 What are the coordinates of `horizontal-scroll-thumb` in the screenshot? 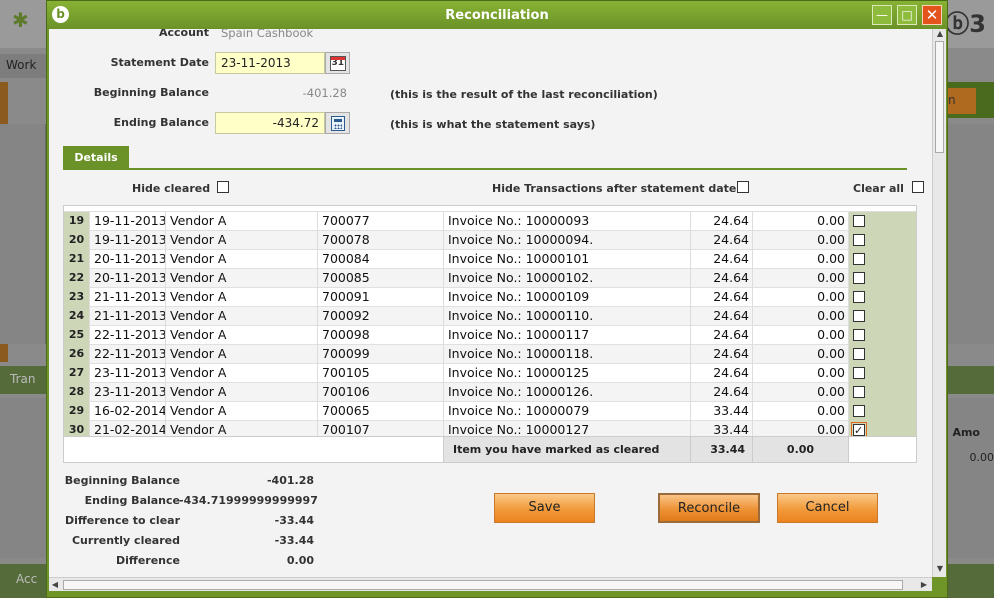 It's located at (483, 585).